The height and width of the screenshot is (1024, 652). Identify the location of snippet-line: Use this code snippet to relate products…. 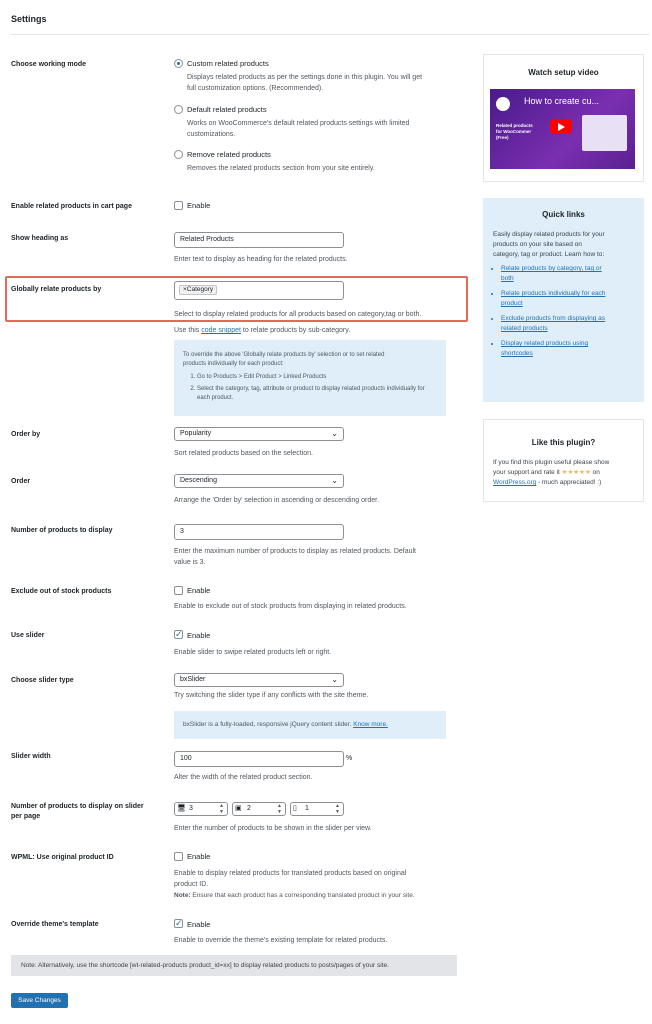
(262, 331).